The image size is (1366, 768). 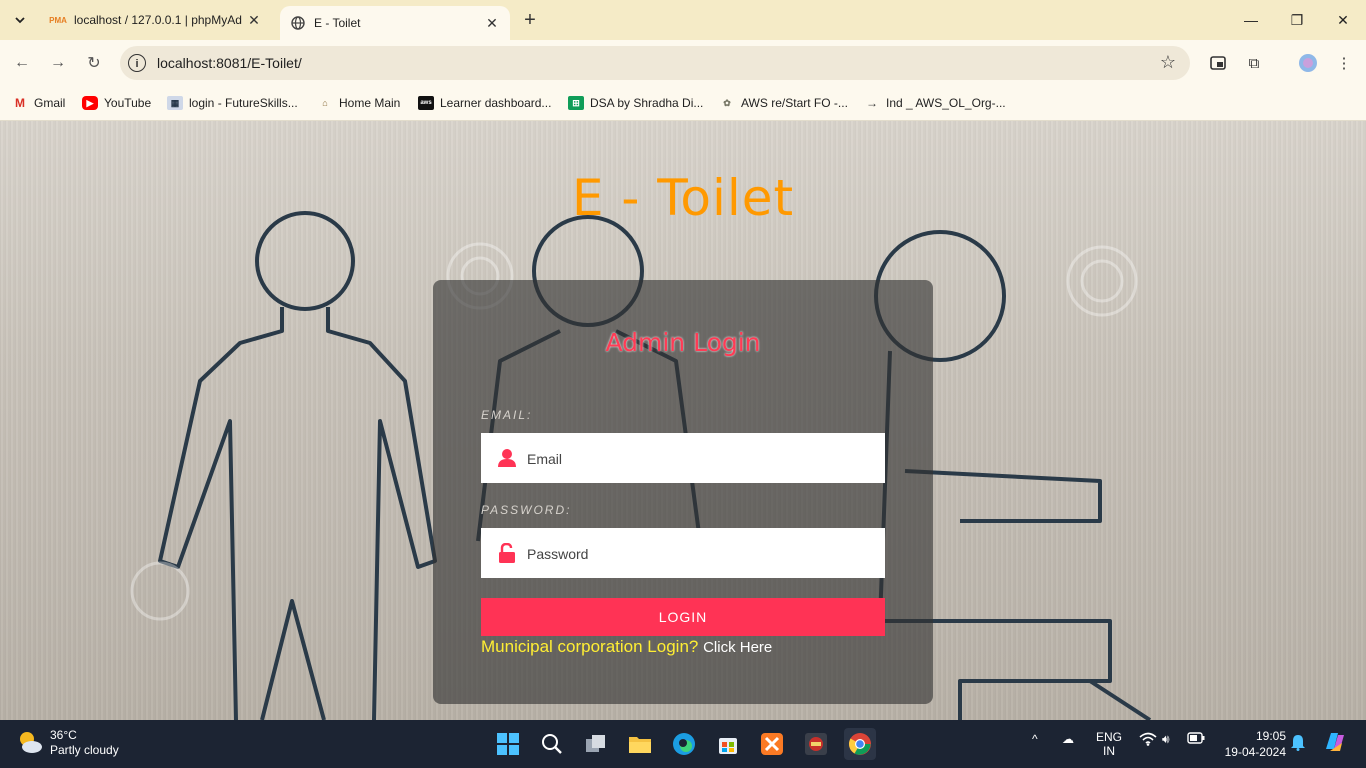 What do you see at coordinates (63, 735) in the screenshot?
I see `weather-temperature: 36°C` at bounding box center [63, 735].